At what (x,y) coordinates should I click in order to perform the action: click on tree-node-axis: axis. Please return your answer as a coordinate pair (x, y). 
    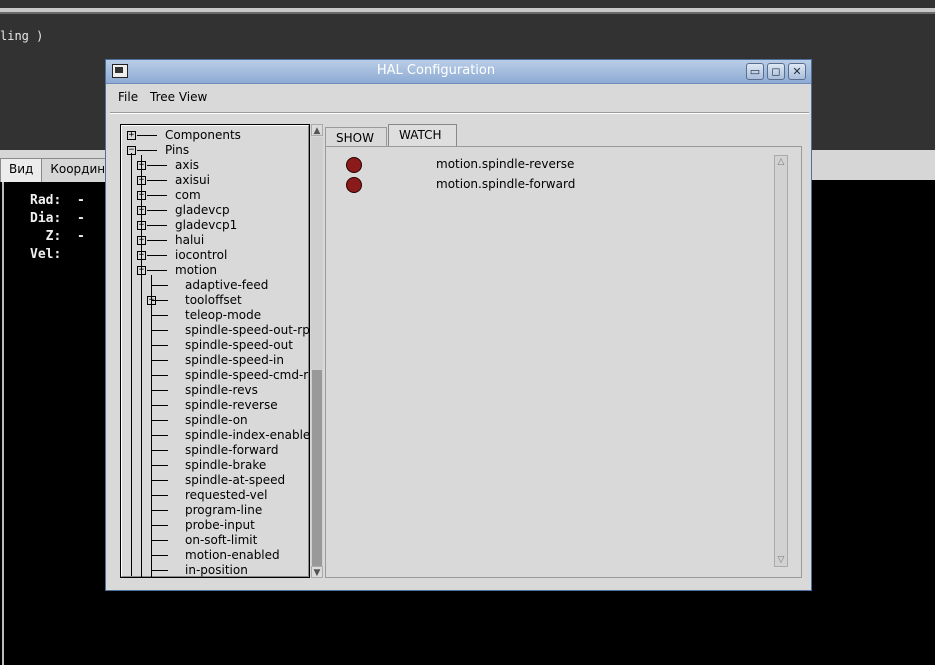
    Looking at the image, I should click on (187, 165).